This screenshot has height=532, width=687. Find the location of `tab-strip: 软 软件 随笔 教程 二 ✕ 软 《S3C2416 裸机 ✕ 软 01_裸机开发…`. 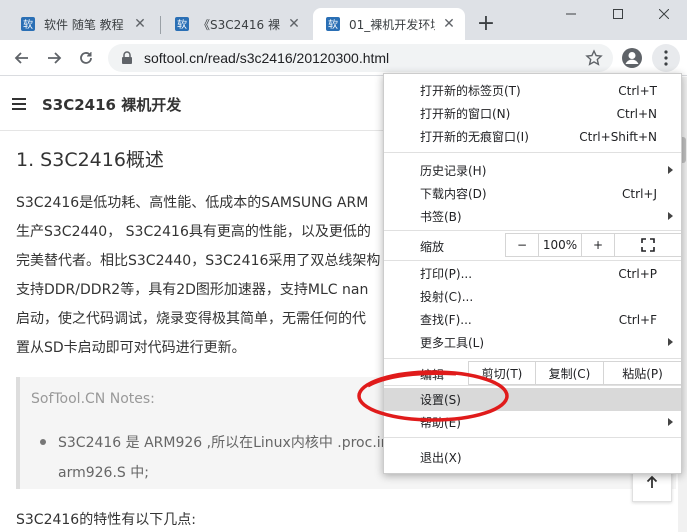

tab-strip: 软 软件 随笔 教程 二 ✕ 软 《S3C2416 裸机 ✕ 软 01_裸机开发… is located at coordinates (343, 20).